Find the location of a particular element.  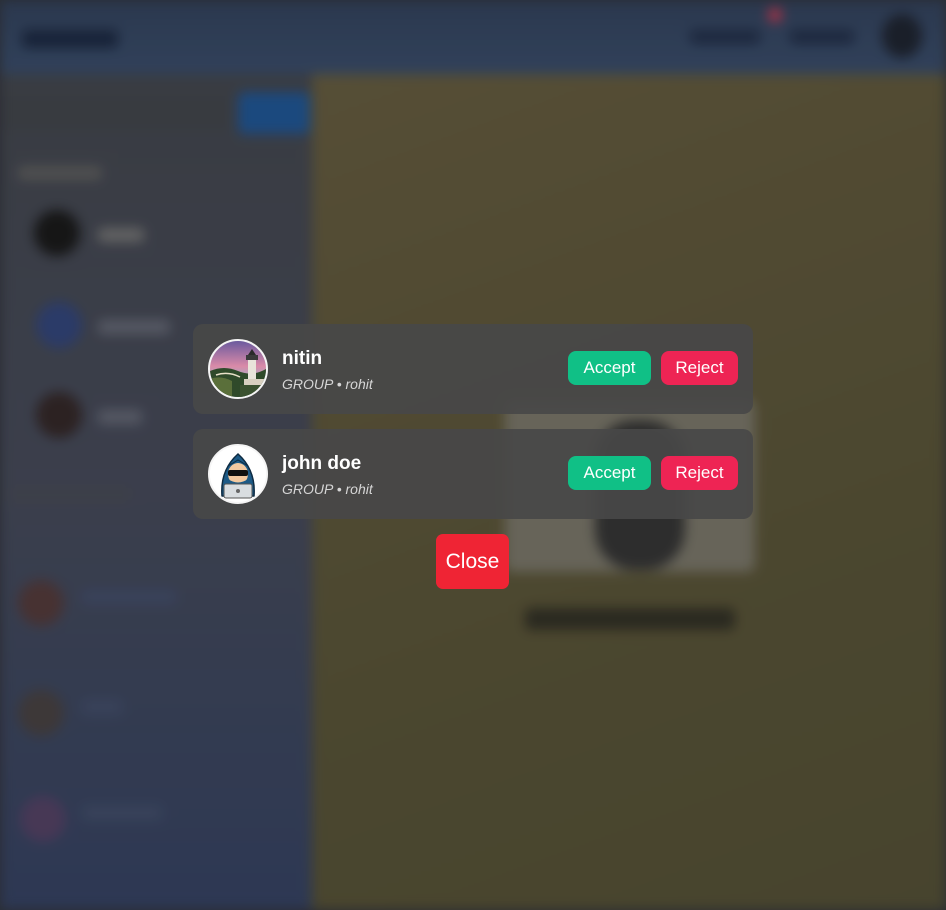

requester-name: john doe is located at coordinates (322, 463).